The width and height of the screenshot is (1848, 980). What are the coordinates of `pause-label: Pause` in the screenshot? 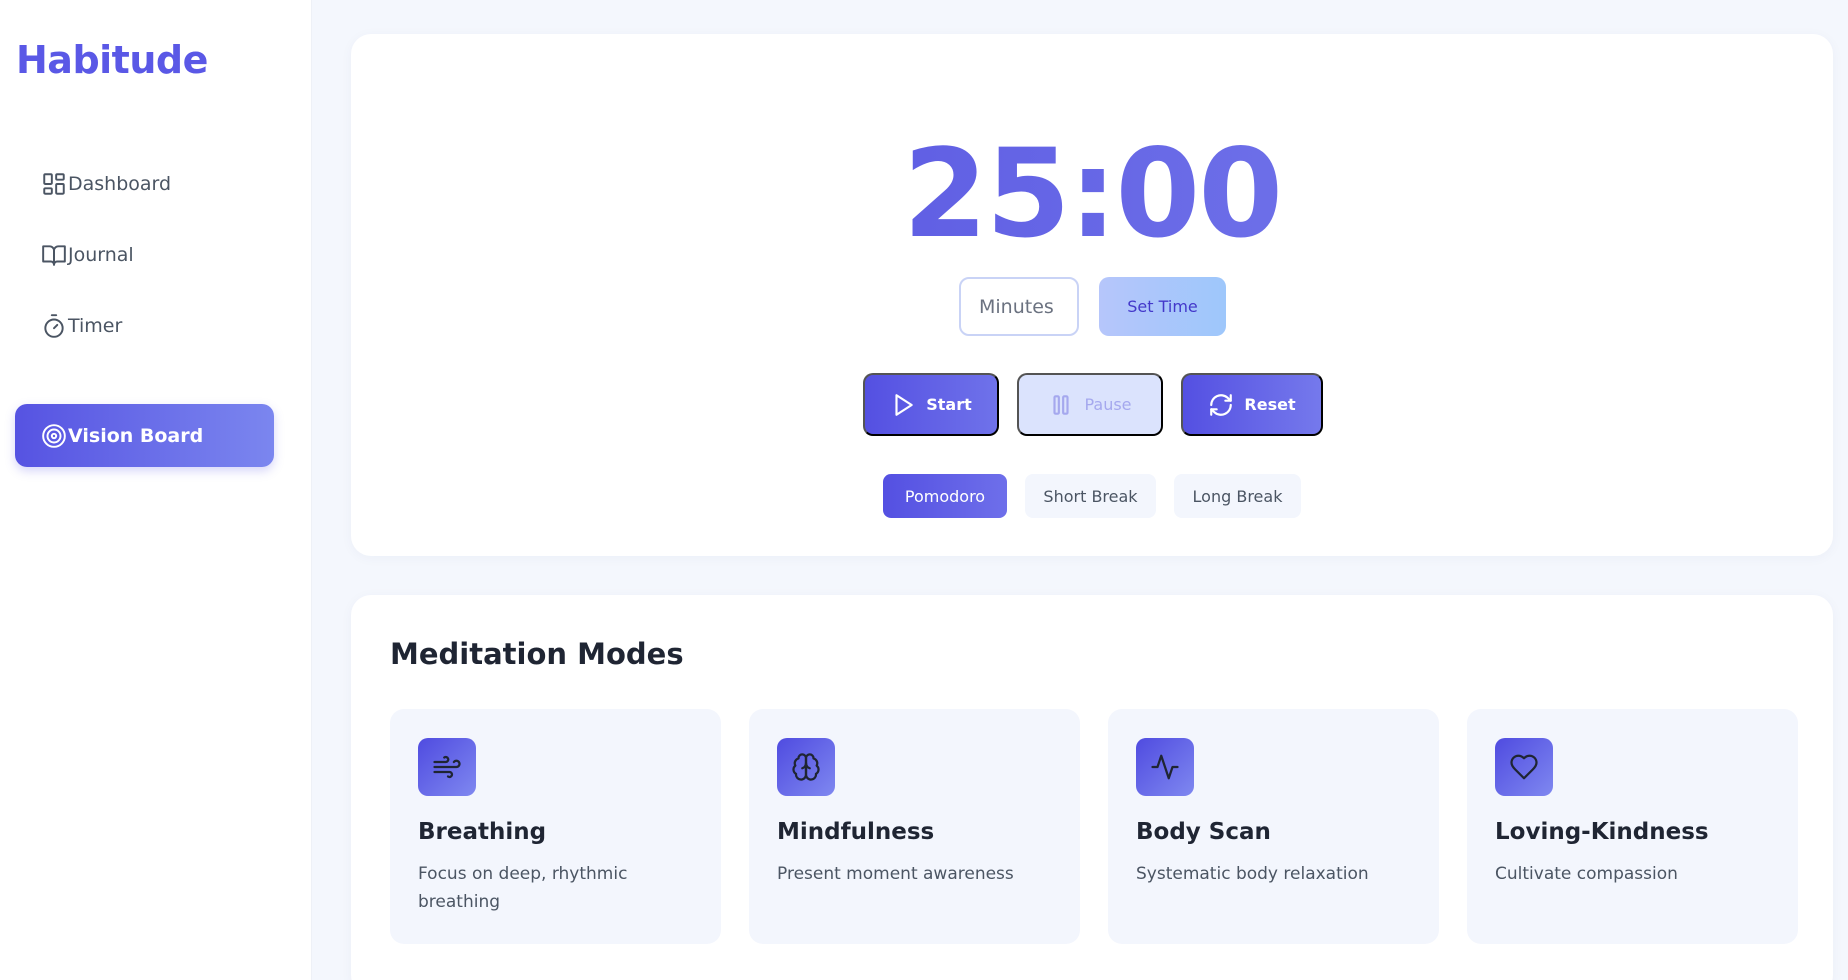 It's located at (1108, 404).